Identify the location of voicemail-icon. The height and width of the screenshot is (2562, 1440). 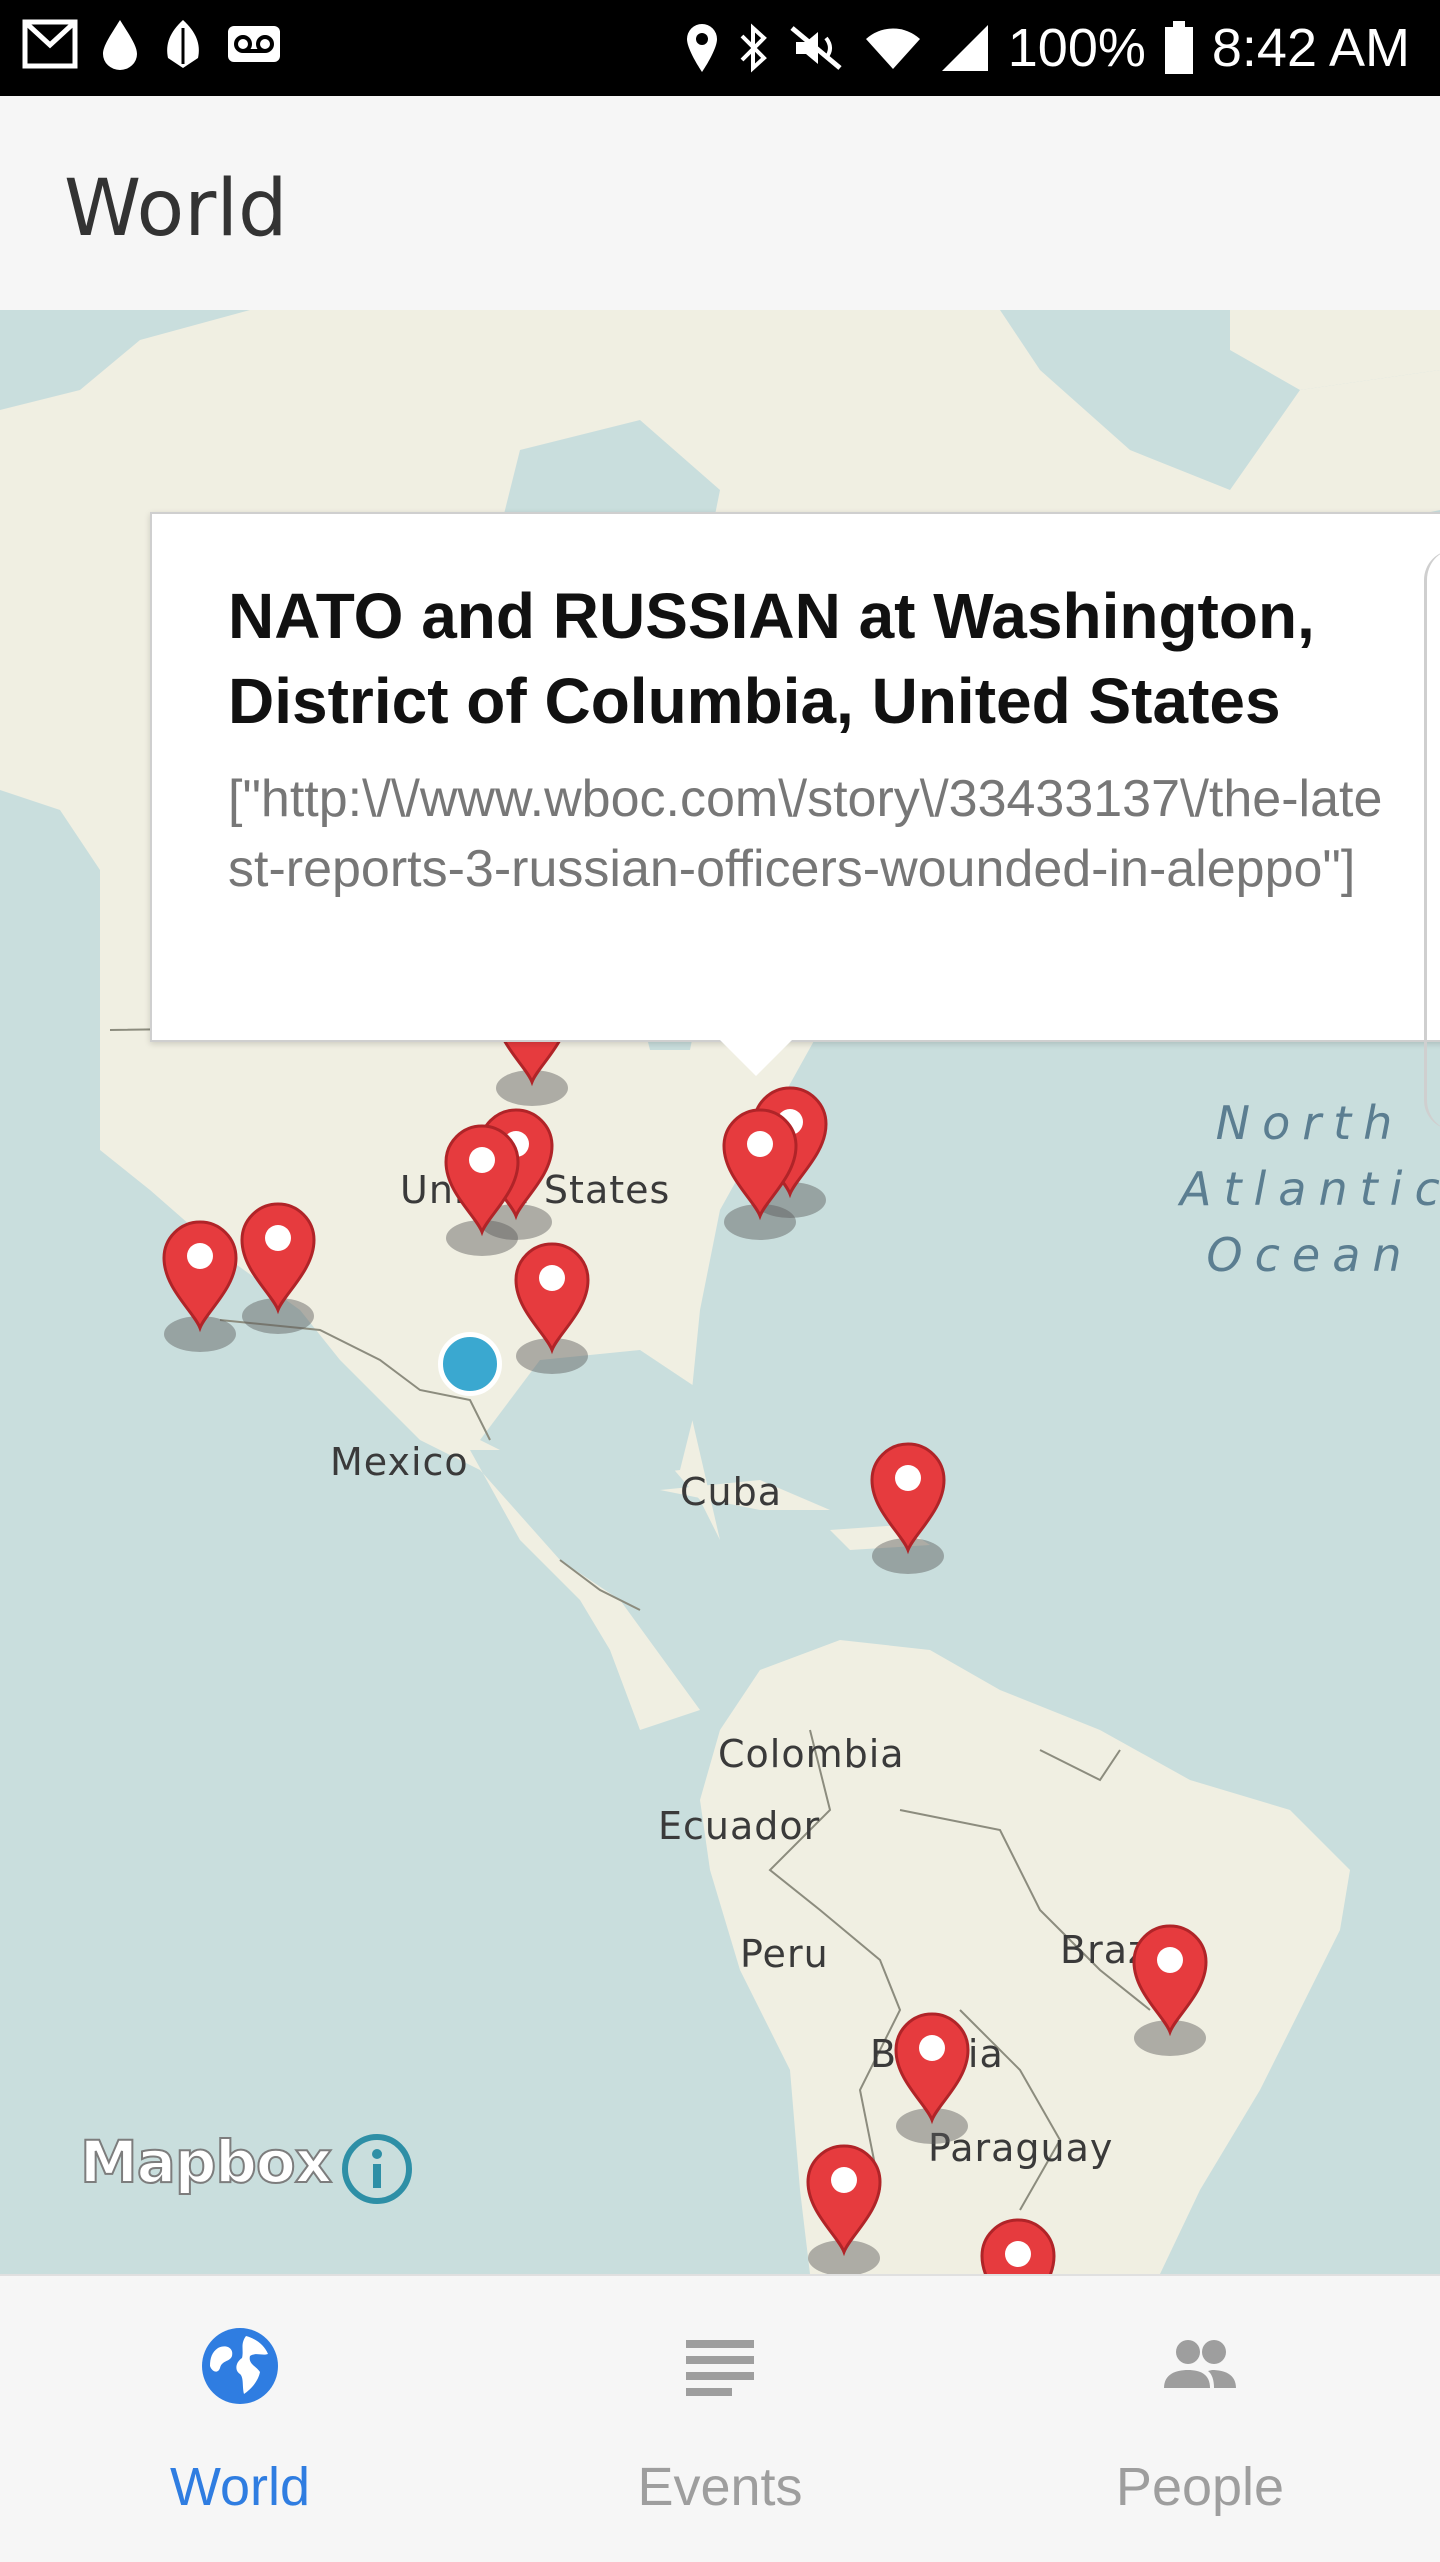
(254, 44).